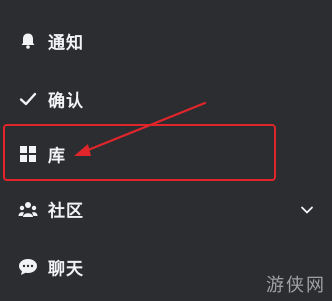  What do you see at coordinates (66, 43) in the screenshot?
I see `sidebar-item-label: 通知` at bounding box center [66, 43].